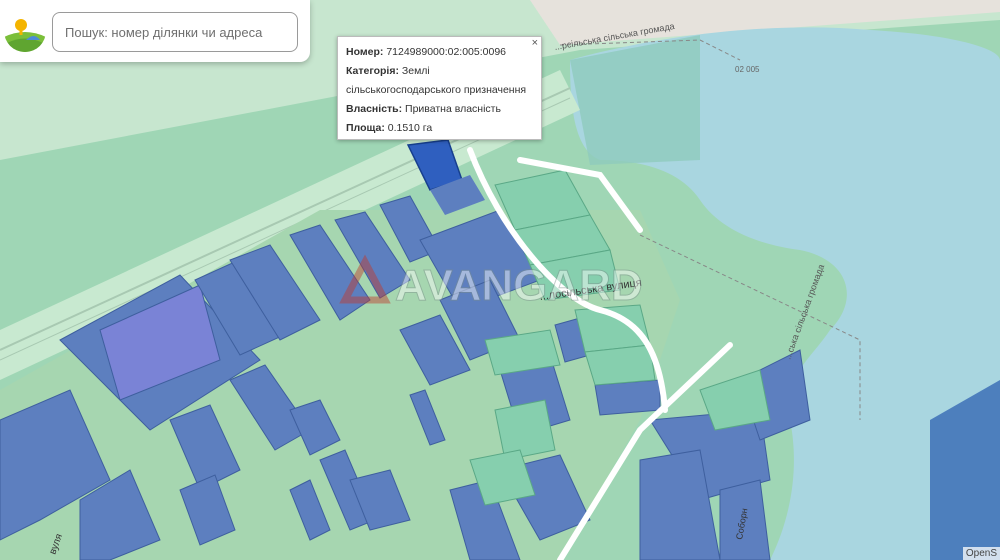 The image size is (1000, 560). Describe the element at coordinates (410, 128) in the screenshot. I see `area-value: 0.1510 га` at that location.